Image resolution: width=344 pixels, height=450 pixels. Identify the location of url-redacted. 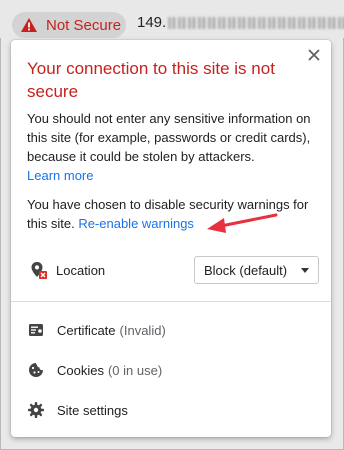
(256, 23).